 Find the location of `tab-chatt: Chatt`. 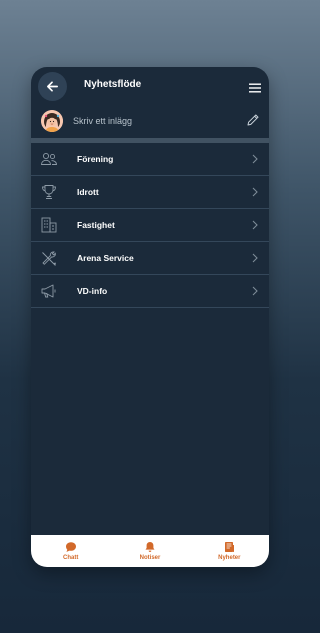

tab-chatt: Chatt is located at coordinates (70, 551).